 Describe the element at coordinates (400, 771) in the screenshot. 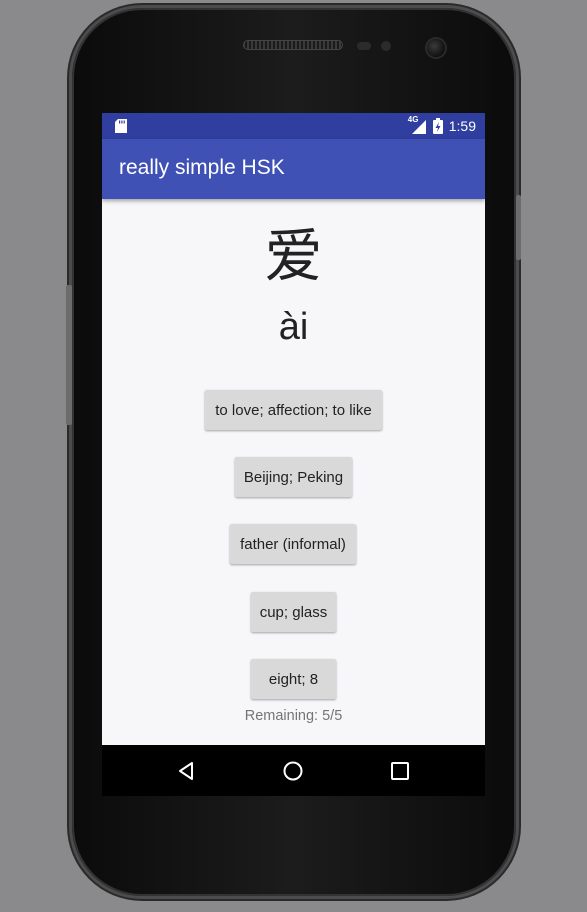

I see `recents-icon` at that location.